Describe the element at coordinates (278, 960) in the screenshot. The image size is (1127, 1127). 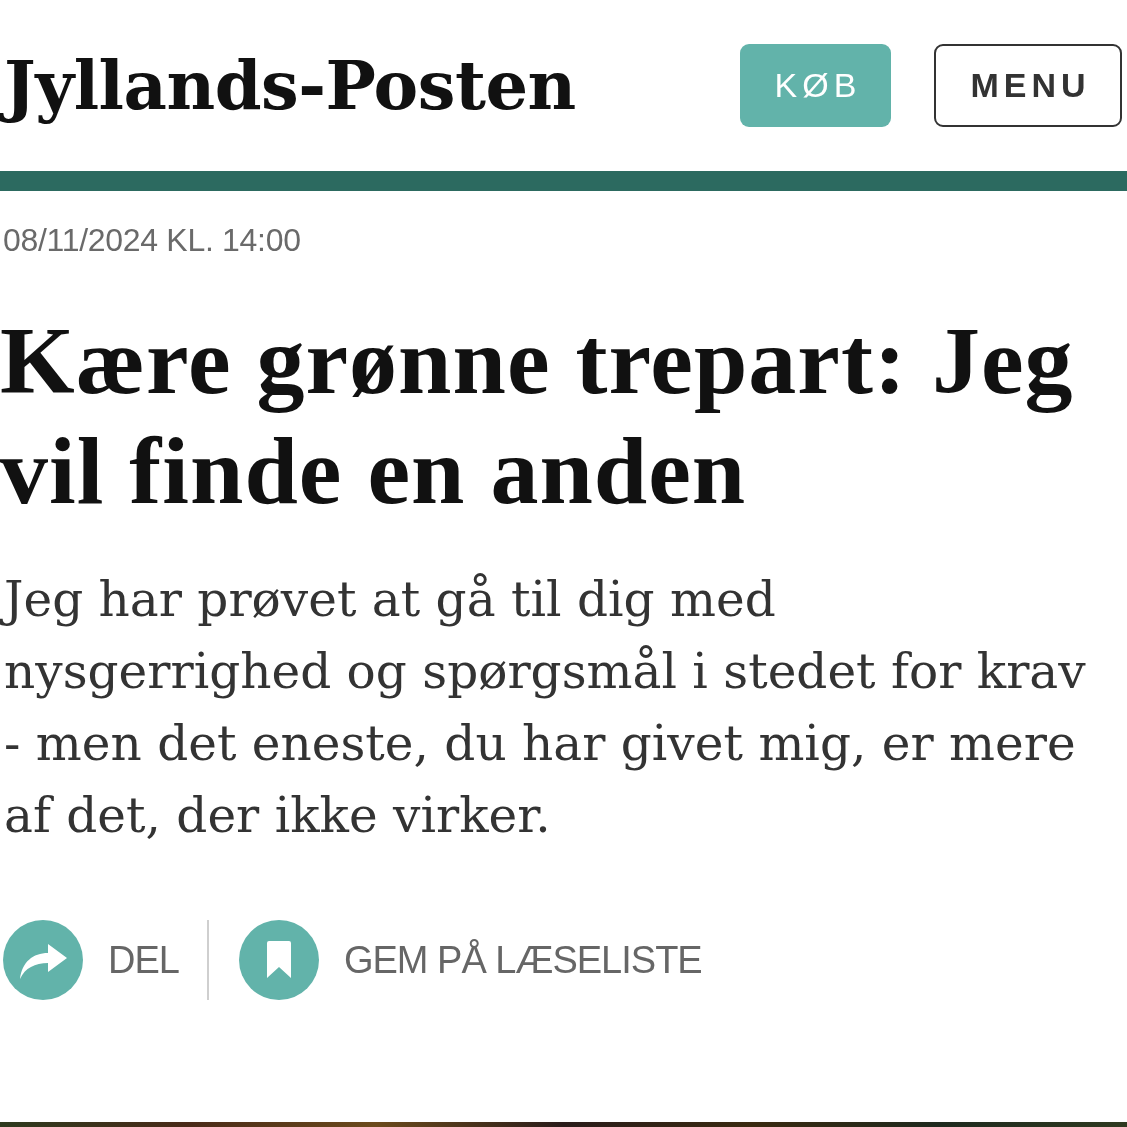
I see `bookmark-icon` at that location.